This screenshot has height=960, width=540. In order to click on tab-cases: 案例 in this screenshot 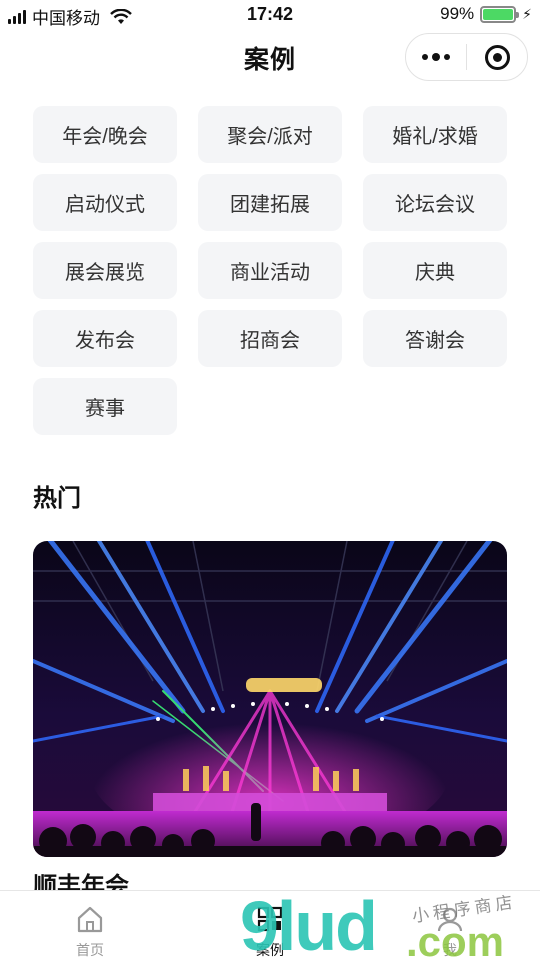, I will do `click(270, 925)`.